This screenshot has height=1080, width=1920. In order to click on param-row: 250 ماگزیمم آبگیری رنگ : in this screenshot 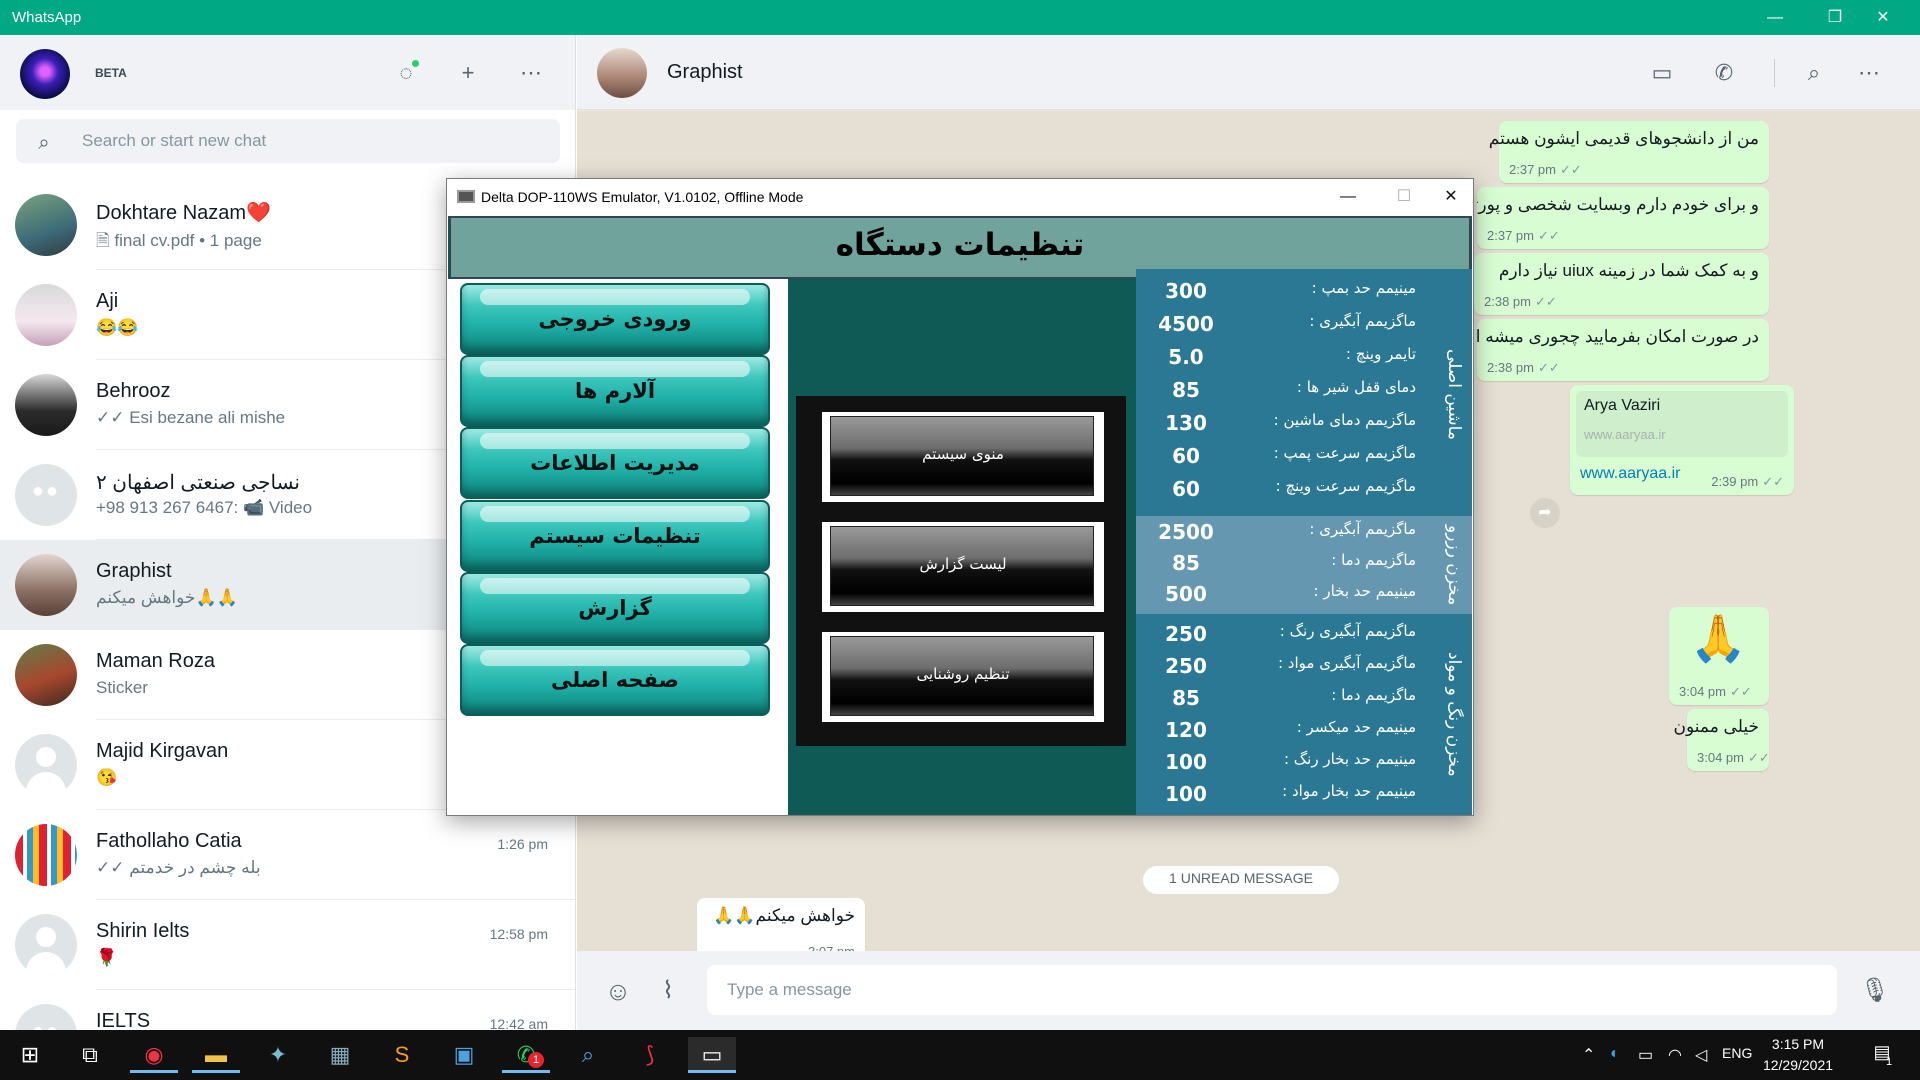, I will do `click(1281, 635)`.